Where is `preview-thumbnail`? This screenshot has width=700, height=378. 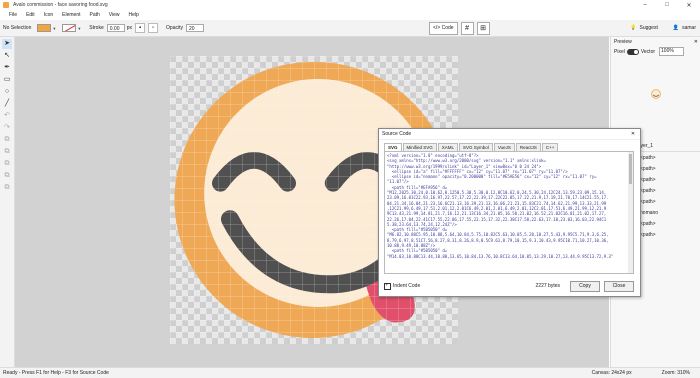 preview-thumbnail is located at coordinates (656, 94).